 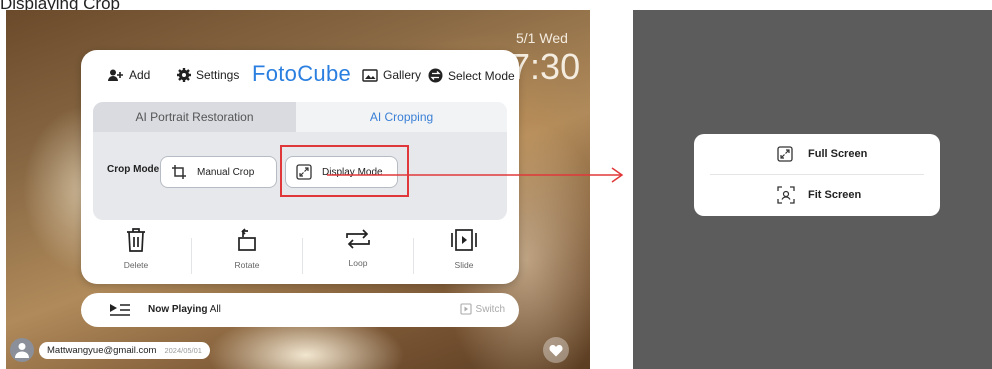 I want to click on avatar-icon, so click(x=22, y=350).